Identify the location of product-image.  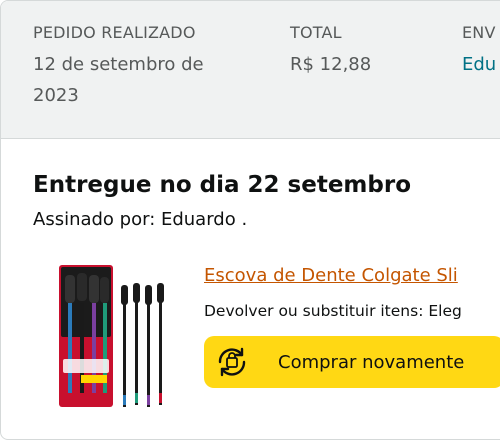
(113, 338).